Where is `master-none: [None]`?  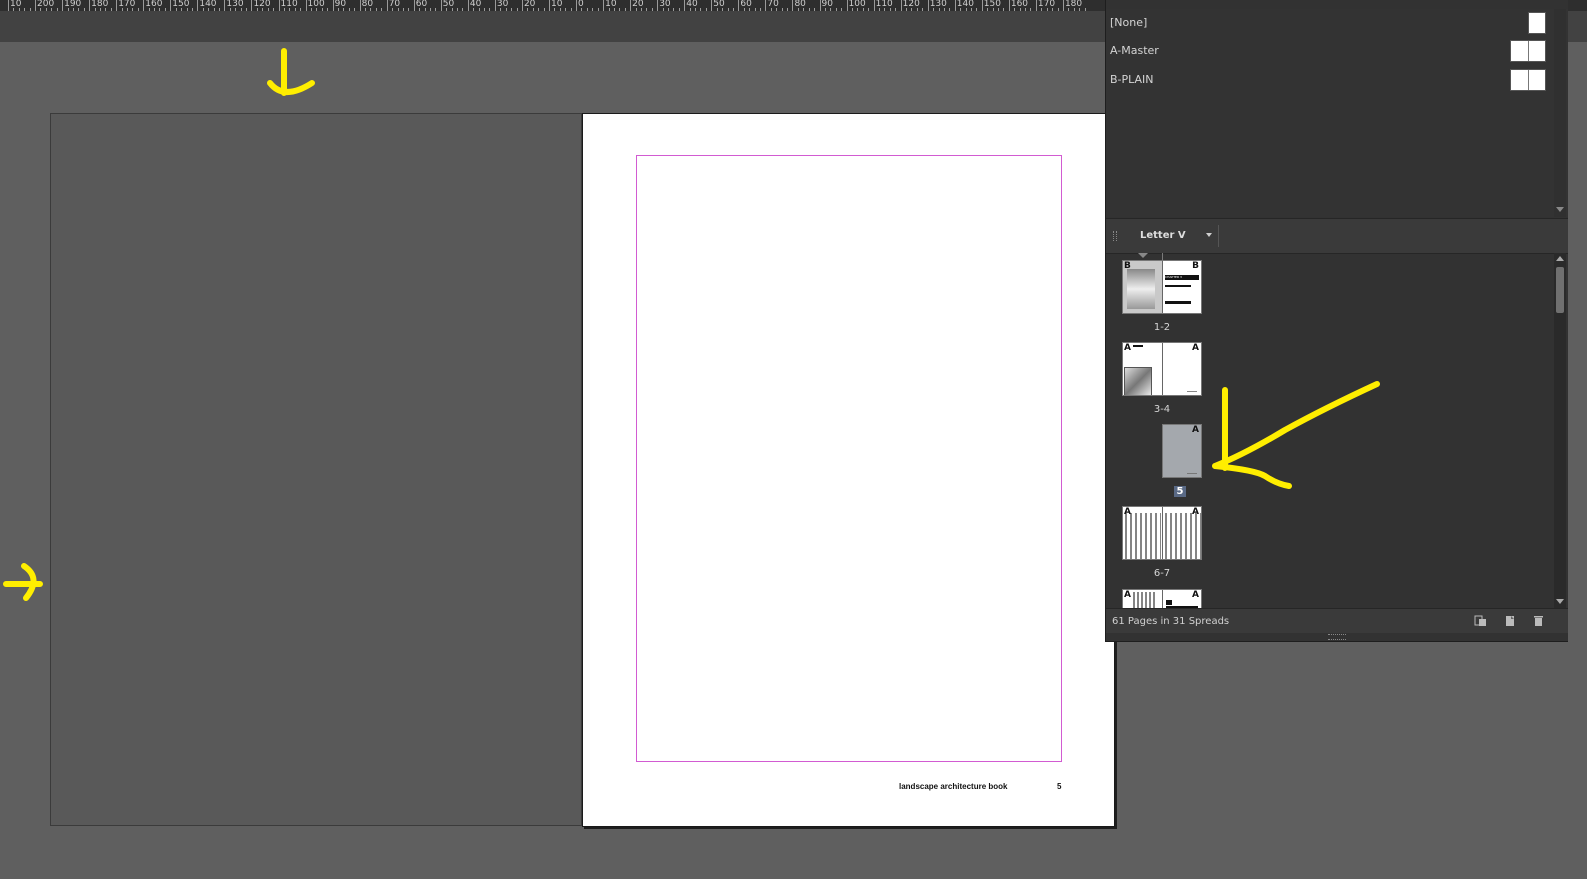
master-none: [None] is located at coordinates (1128, 22).